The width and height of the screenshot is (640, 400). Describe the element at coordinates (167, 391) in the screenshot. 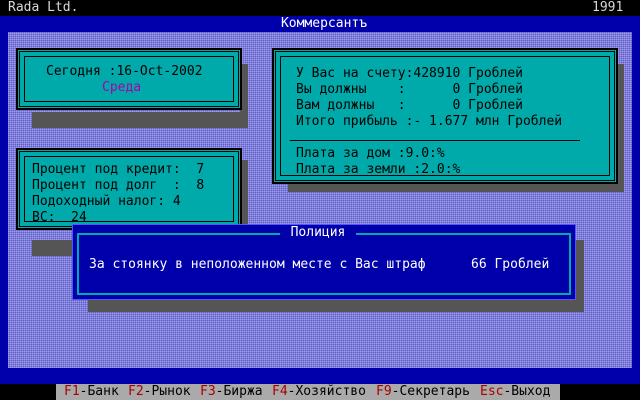

I see `fkey-market-label: -Рынок` at that location.